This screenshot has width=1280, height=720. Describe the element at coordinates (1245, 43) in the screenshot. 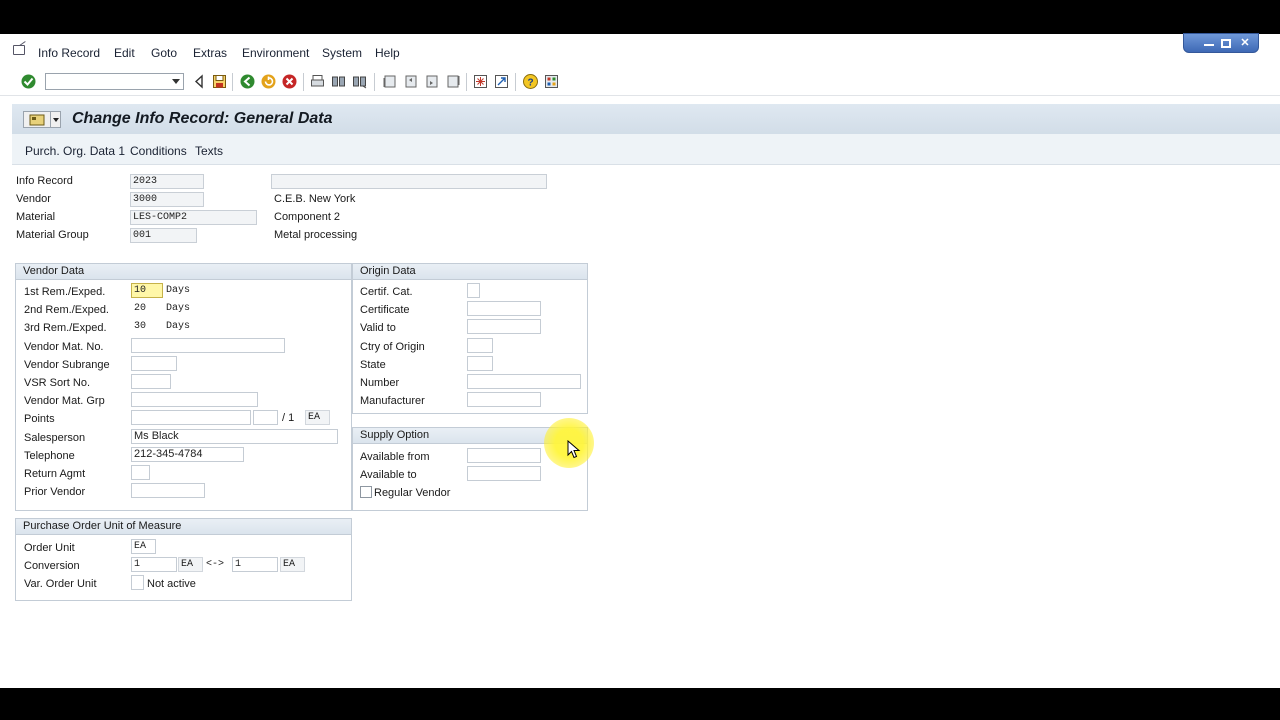

I see `close-icon: ✕` at that location.